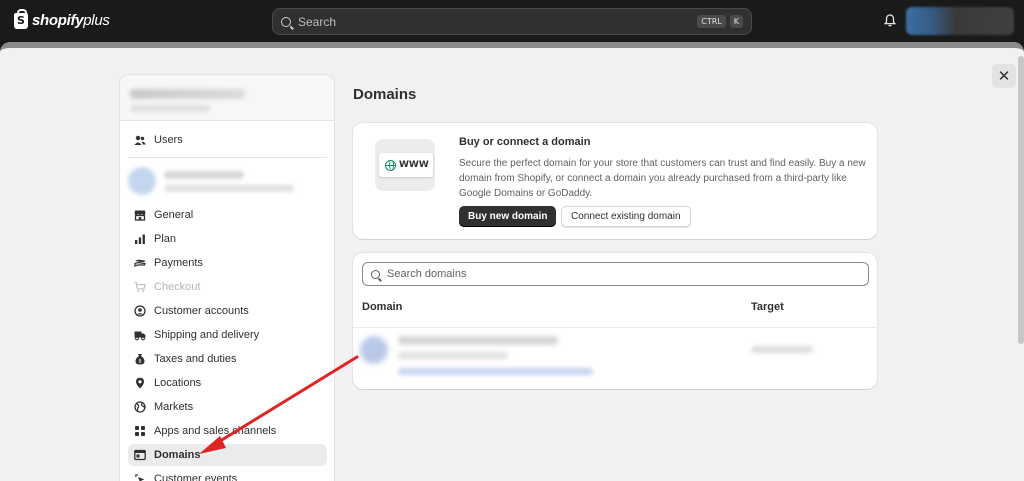  I want to click on domain-illustration: WWW, so click(405, 165).